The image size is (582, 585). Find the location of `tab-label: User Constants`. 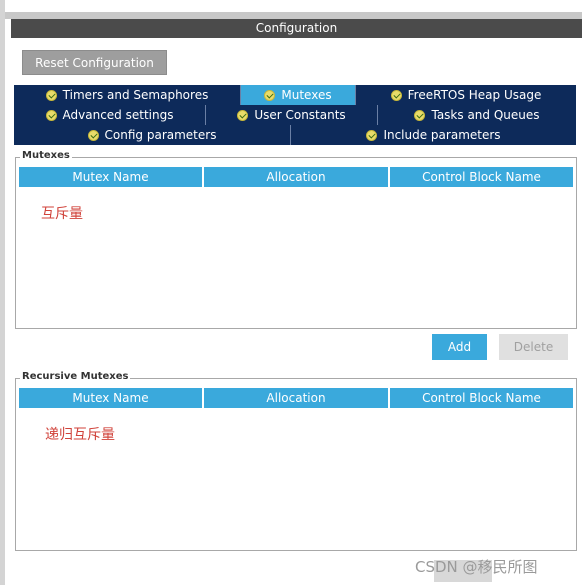

tab-label: User Constants is located at coordinates (300, 115).